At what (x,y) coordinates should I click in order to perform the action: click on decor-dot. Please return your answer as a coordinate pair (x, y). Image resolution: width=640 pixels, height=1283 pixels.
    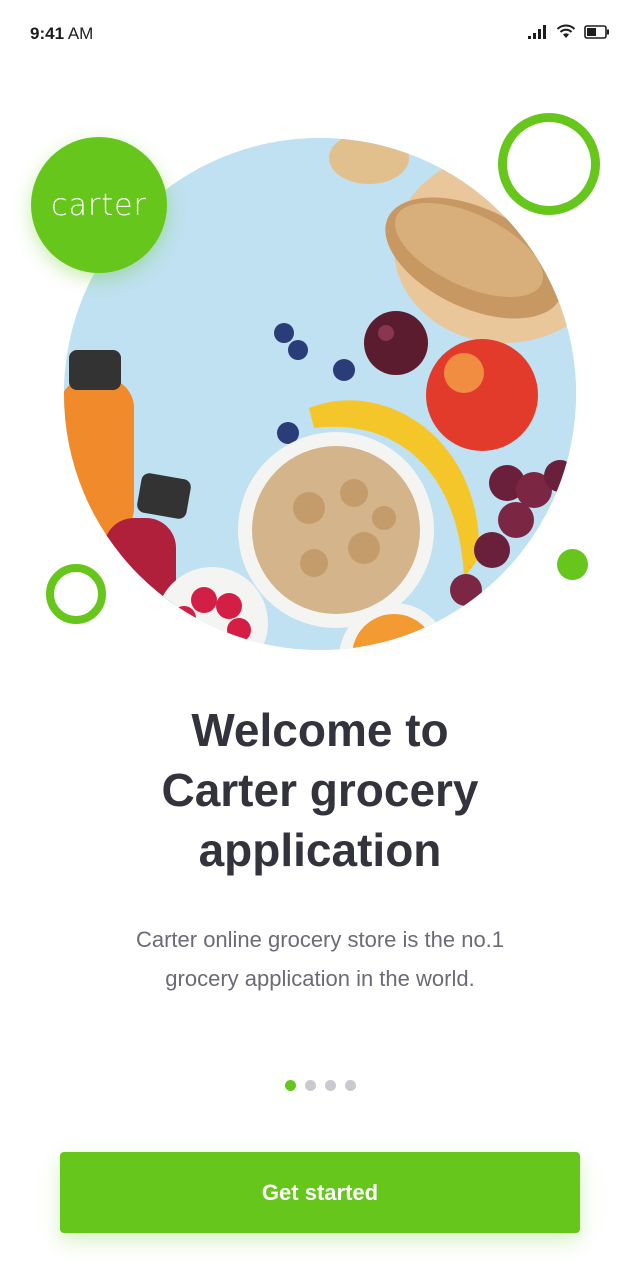
    Looking at the image, I should click on (572, 564).